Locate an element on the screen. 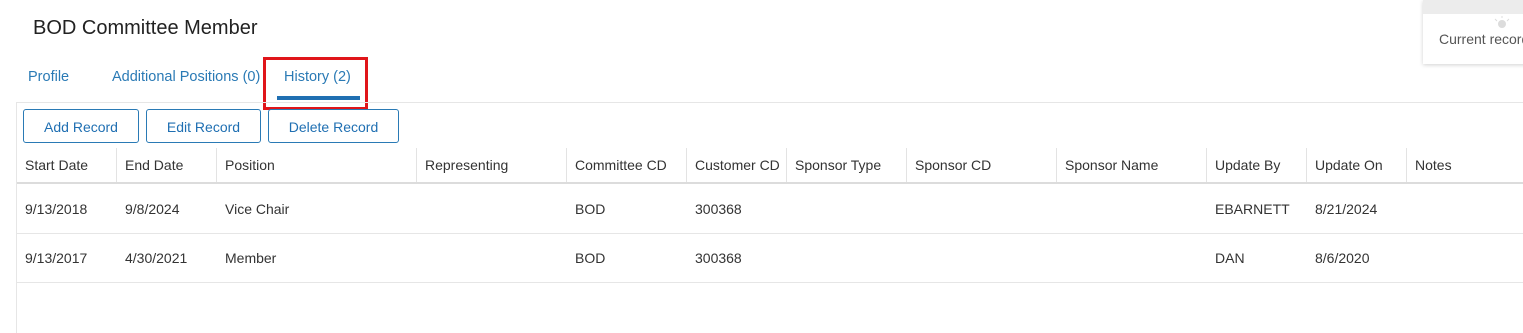 This screenshot has width=1523, height=333. cell-update-on: 8/21/2024 is located at coordinates (1346, 209).